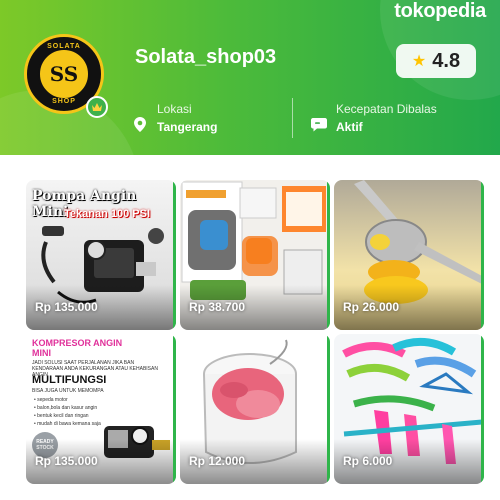  I want to click on feature-text: sepeda motor, so click(52, 400).